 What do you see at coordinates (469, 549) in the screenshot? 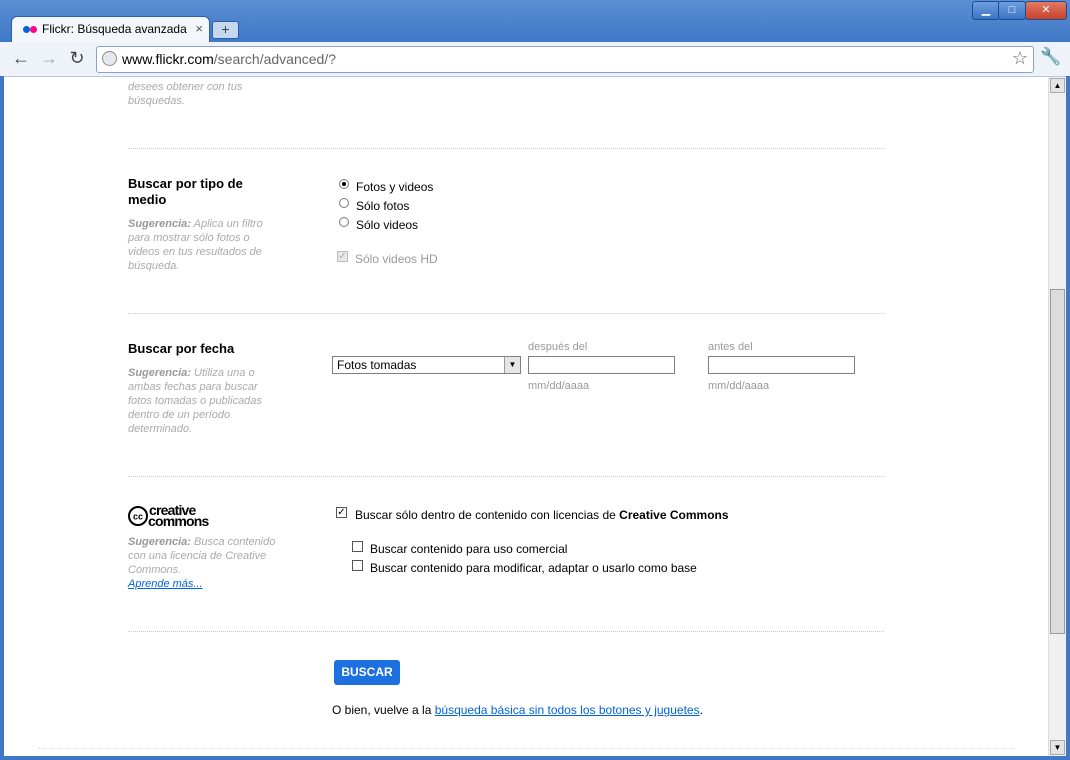
I see `commercial-use-label: Buscar contenido para uso comercial` at bounding box center [469, 549].